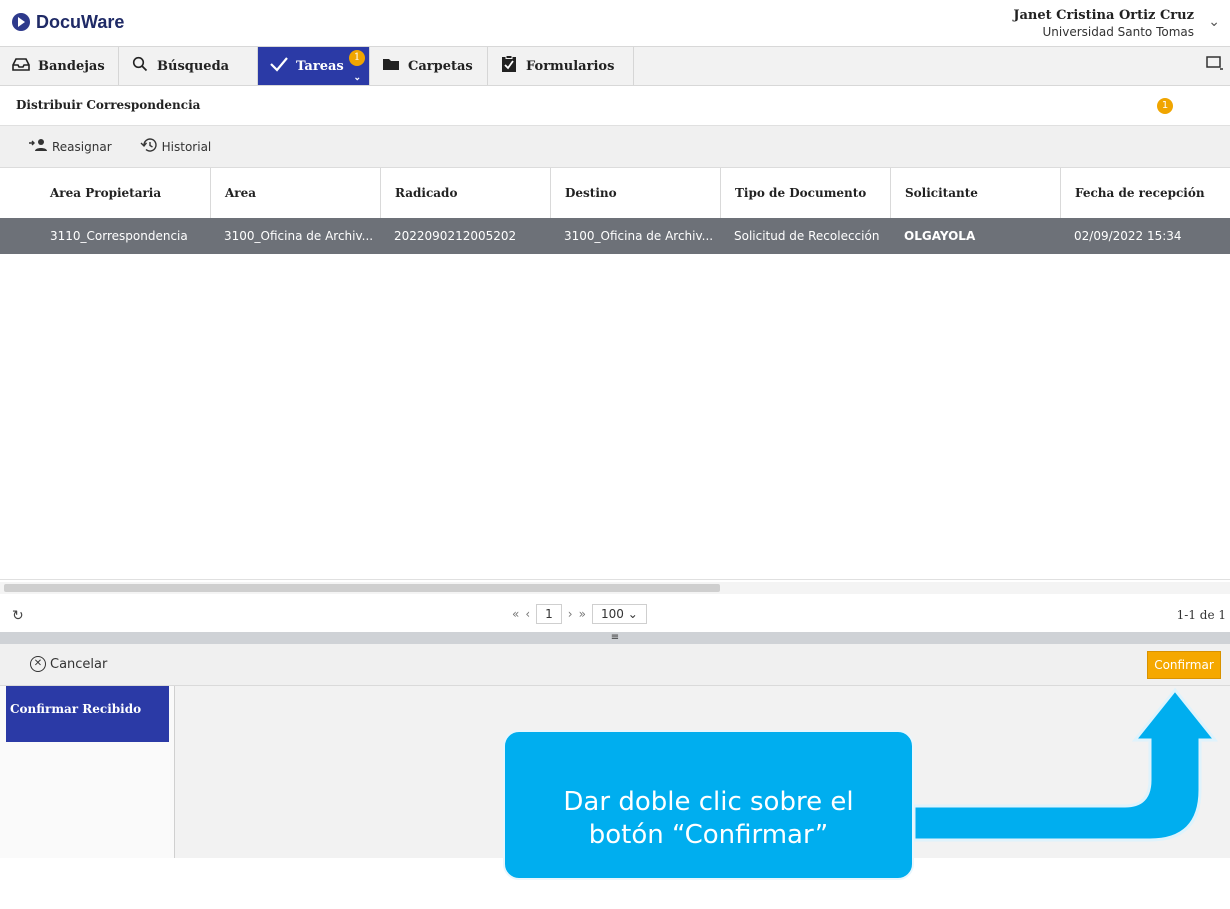 The height and width of the screenshot is (909, 1230). I want to click on last-page-icon: », so click(582, 614).